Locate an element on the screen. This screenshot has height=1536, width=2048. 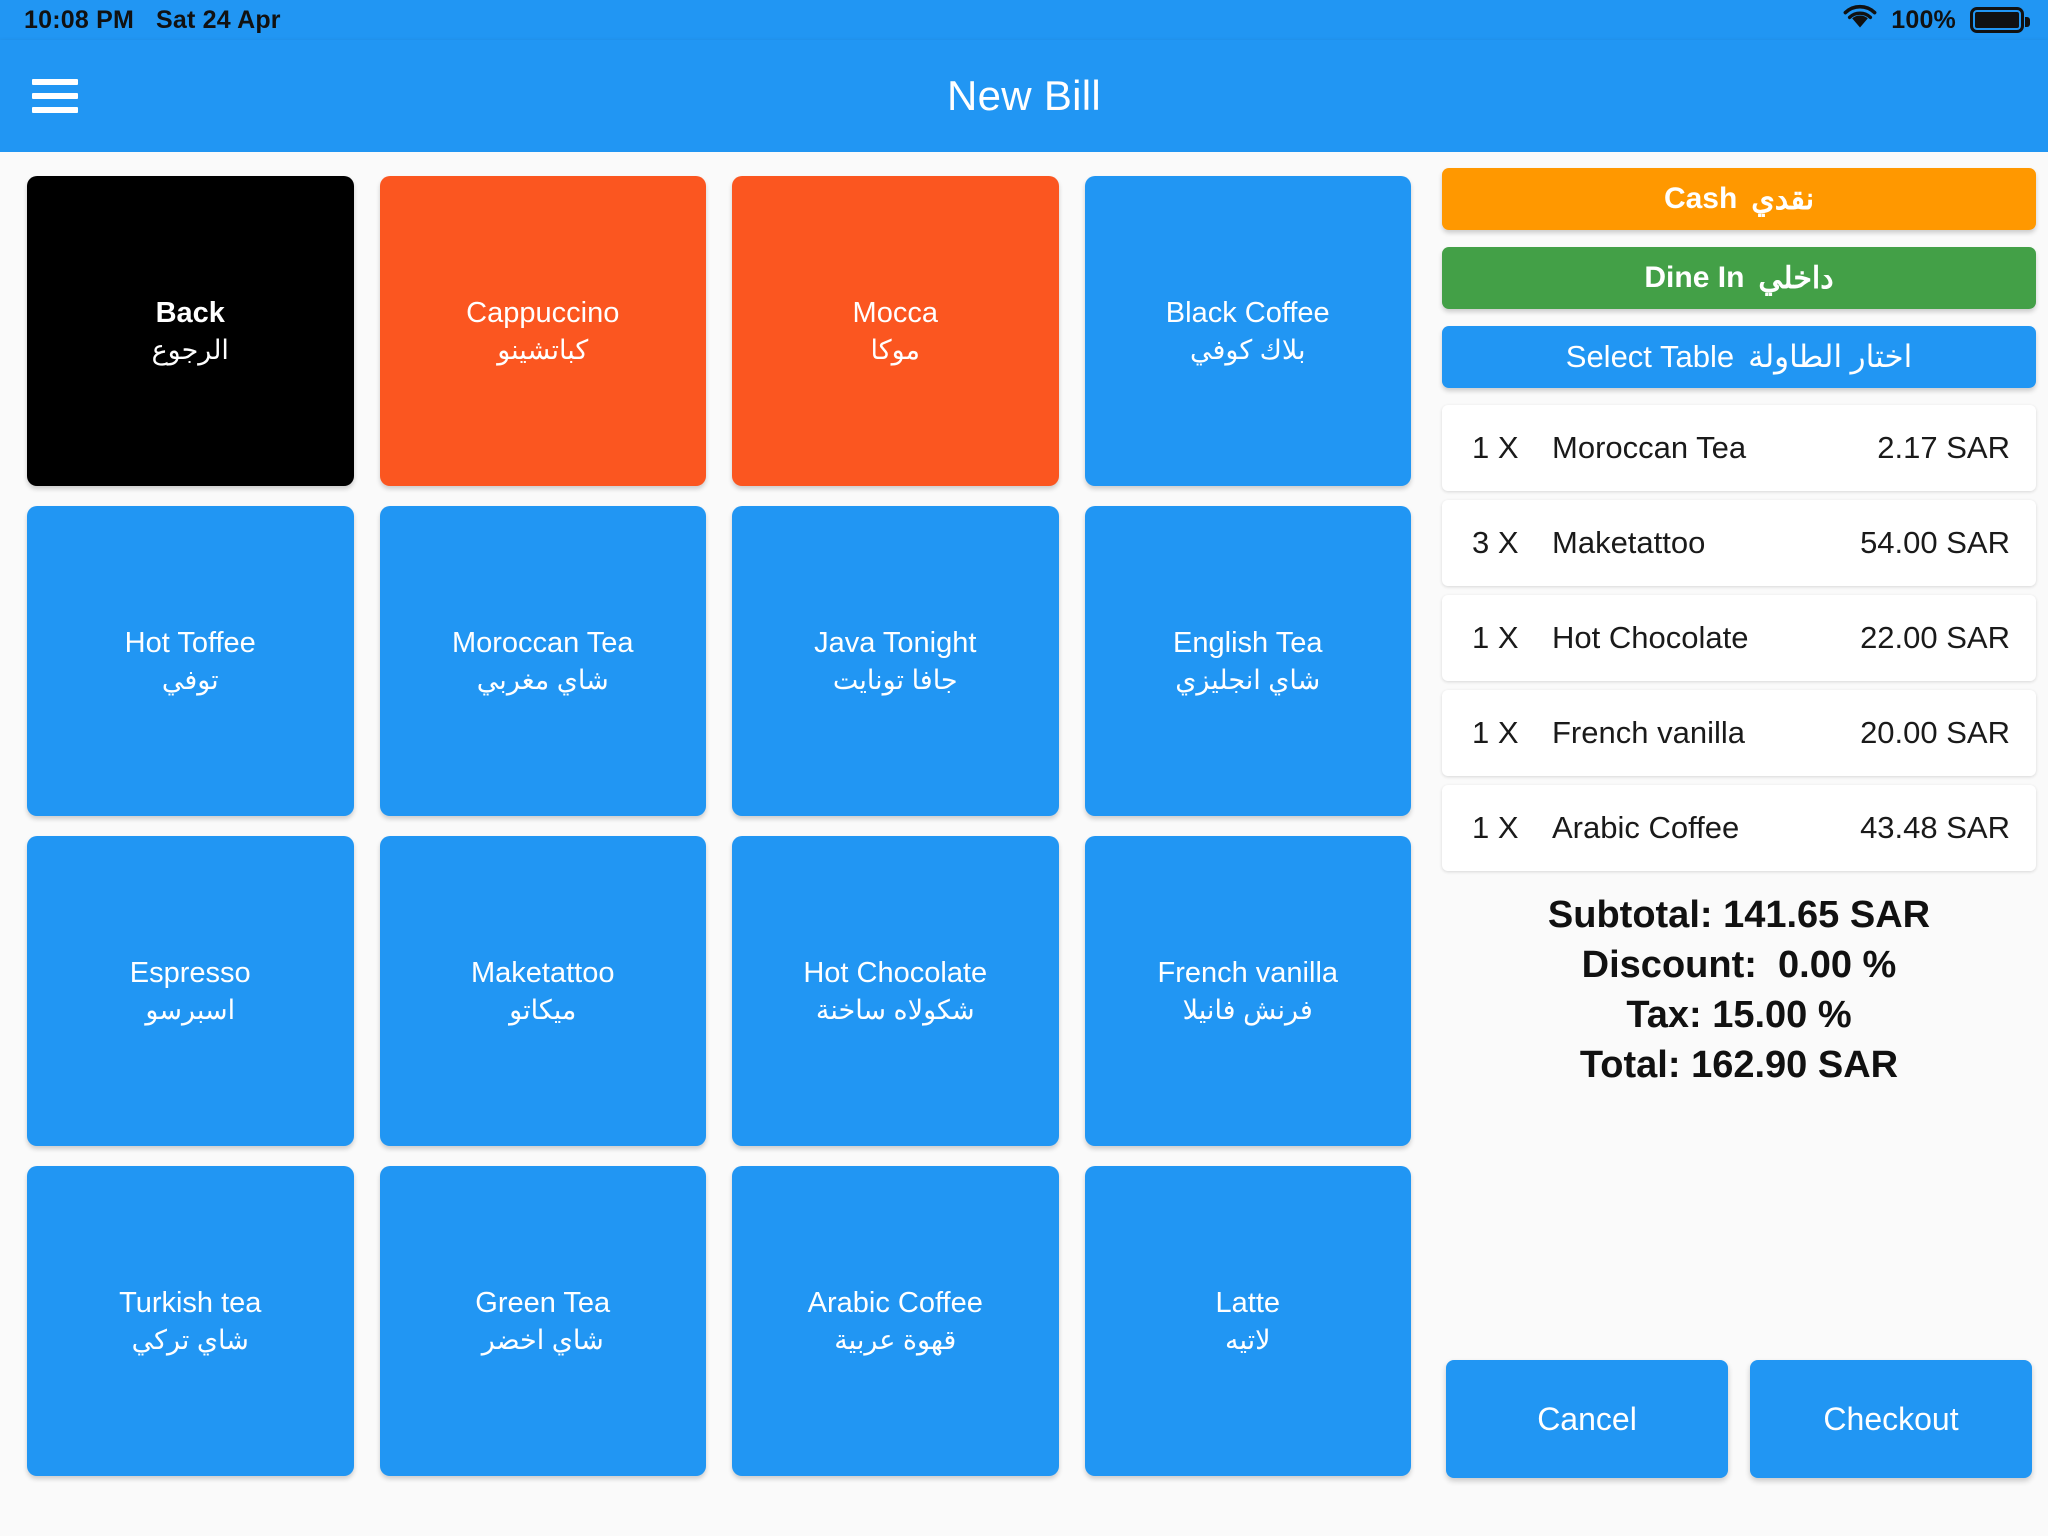
product-tile-cell: Hot Chocolate شكولاه ساخنة is located at coordinates (895, 991).